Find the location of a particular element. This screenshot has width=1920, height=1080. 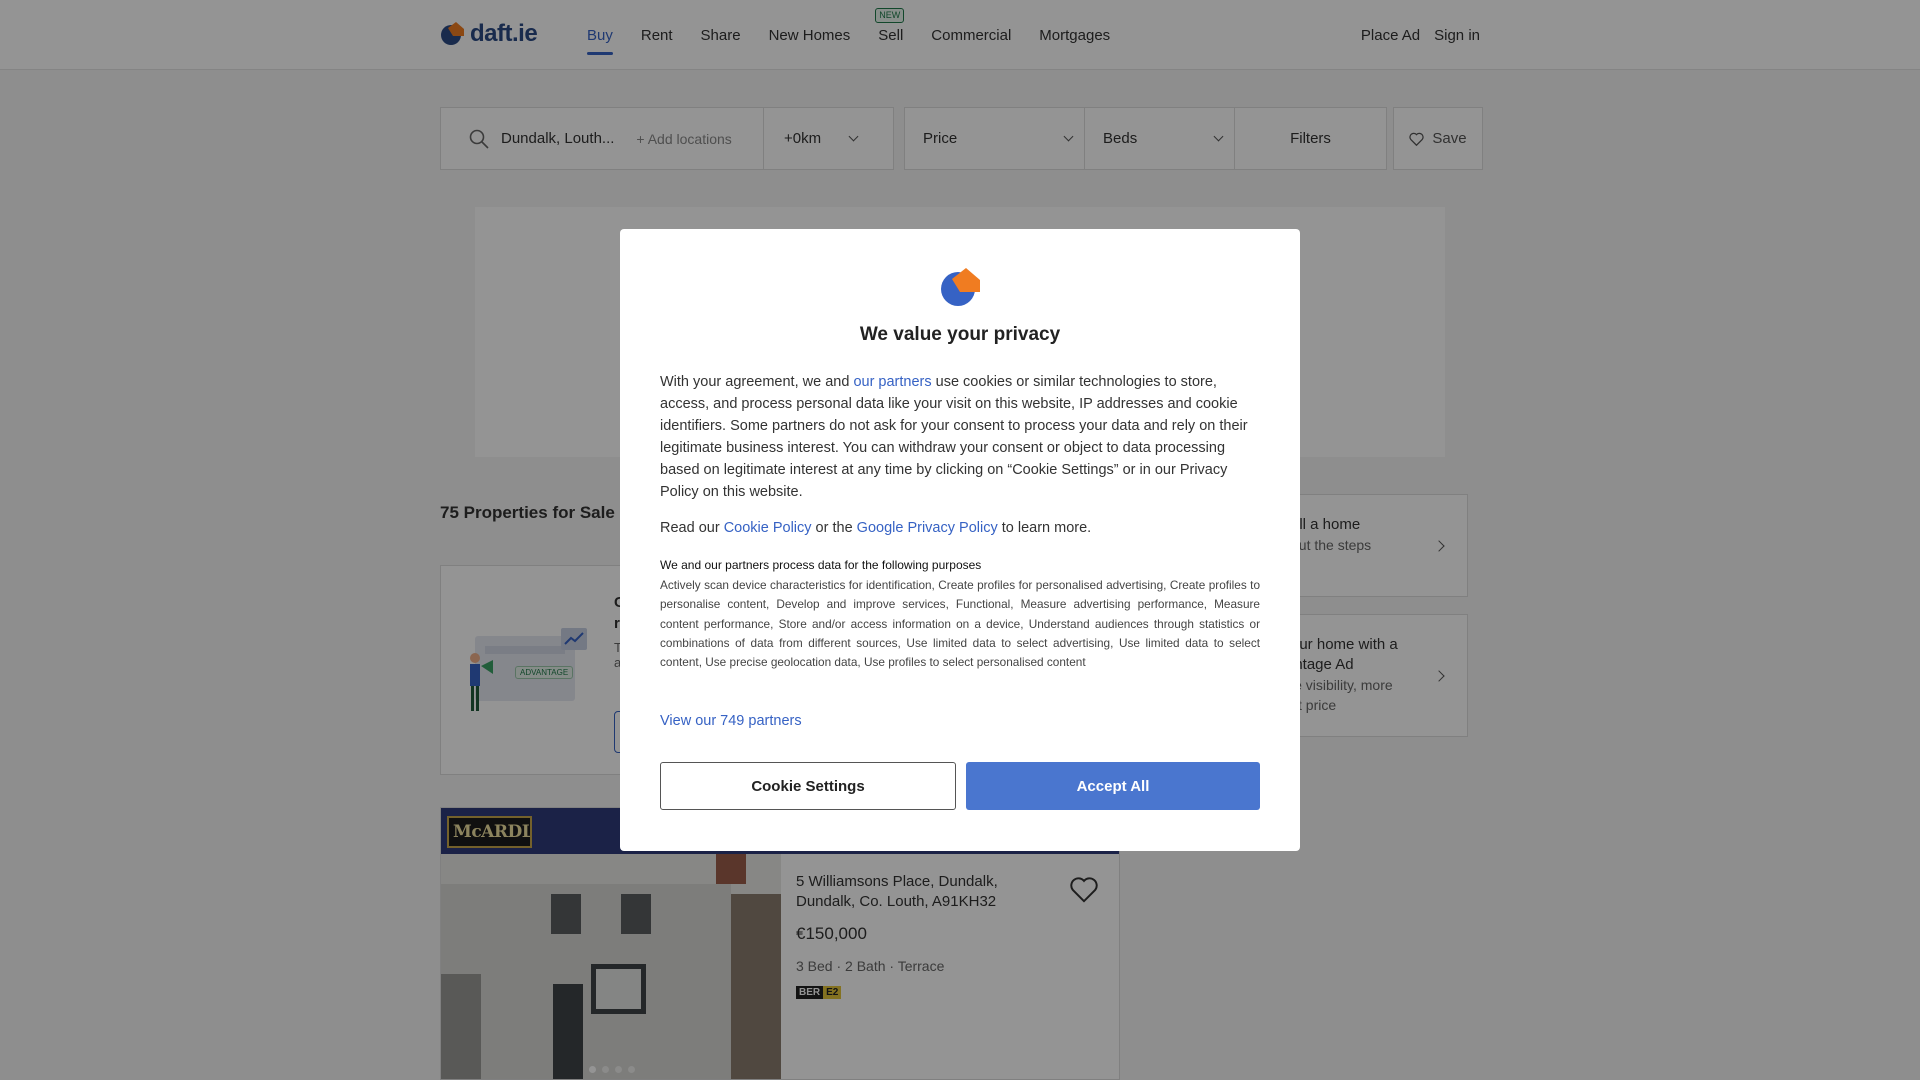

cookie-policy-link: Cookie Policy is located at coordinates (768, 528).